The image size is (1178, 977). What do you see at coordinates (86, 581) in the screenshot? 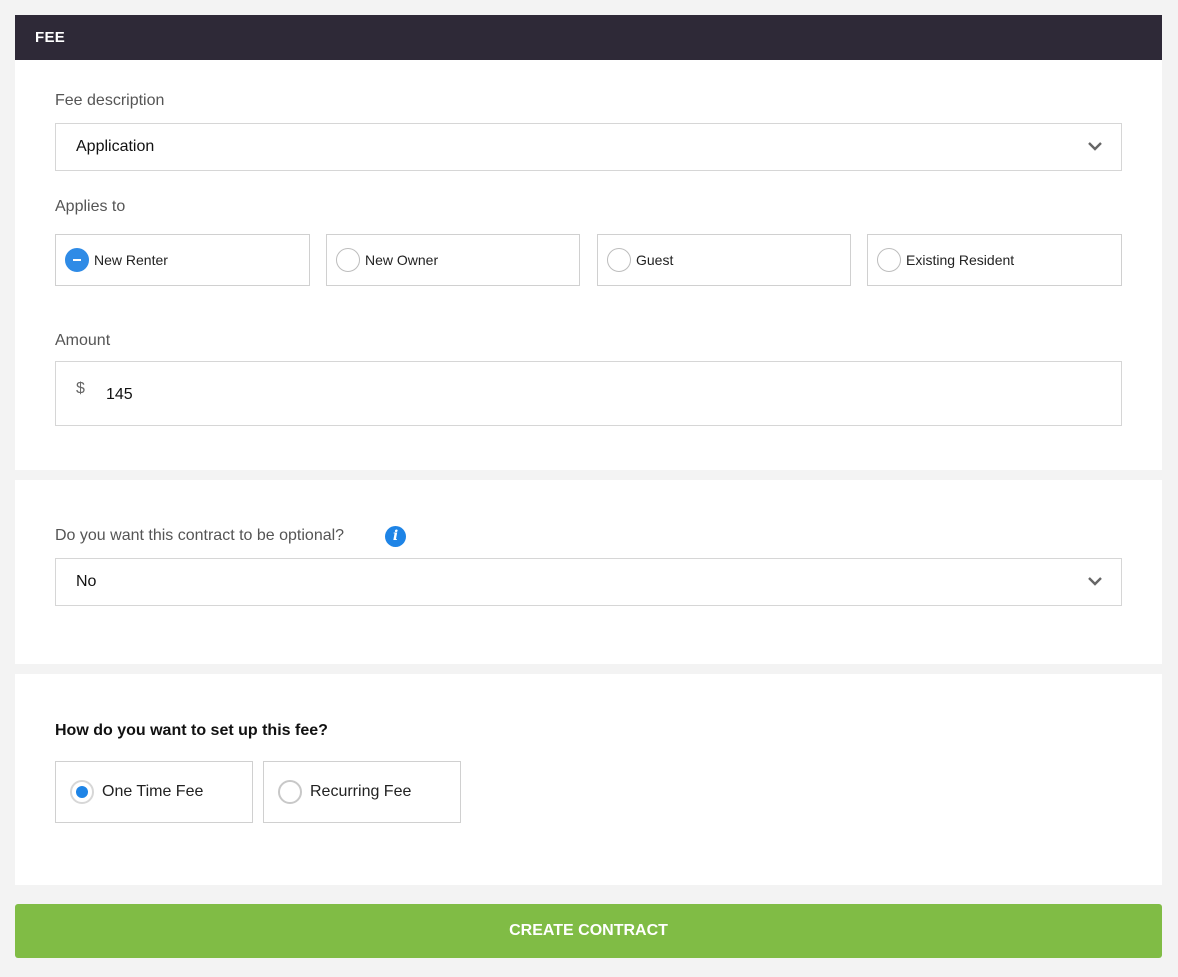
I see `optional-value: No` at bounding box center [86, 581].